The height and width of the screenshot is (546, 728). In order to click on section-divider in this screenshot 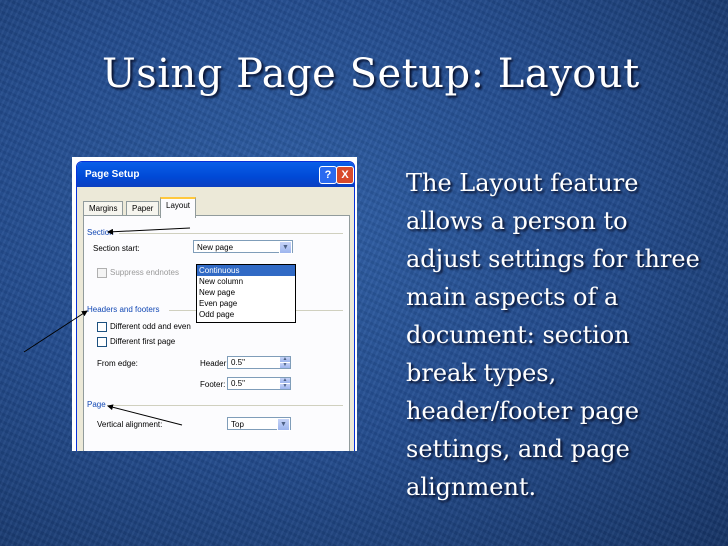, I will do `click(231, 233)`.